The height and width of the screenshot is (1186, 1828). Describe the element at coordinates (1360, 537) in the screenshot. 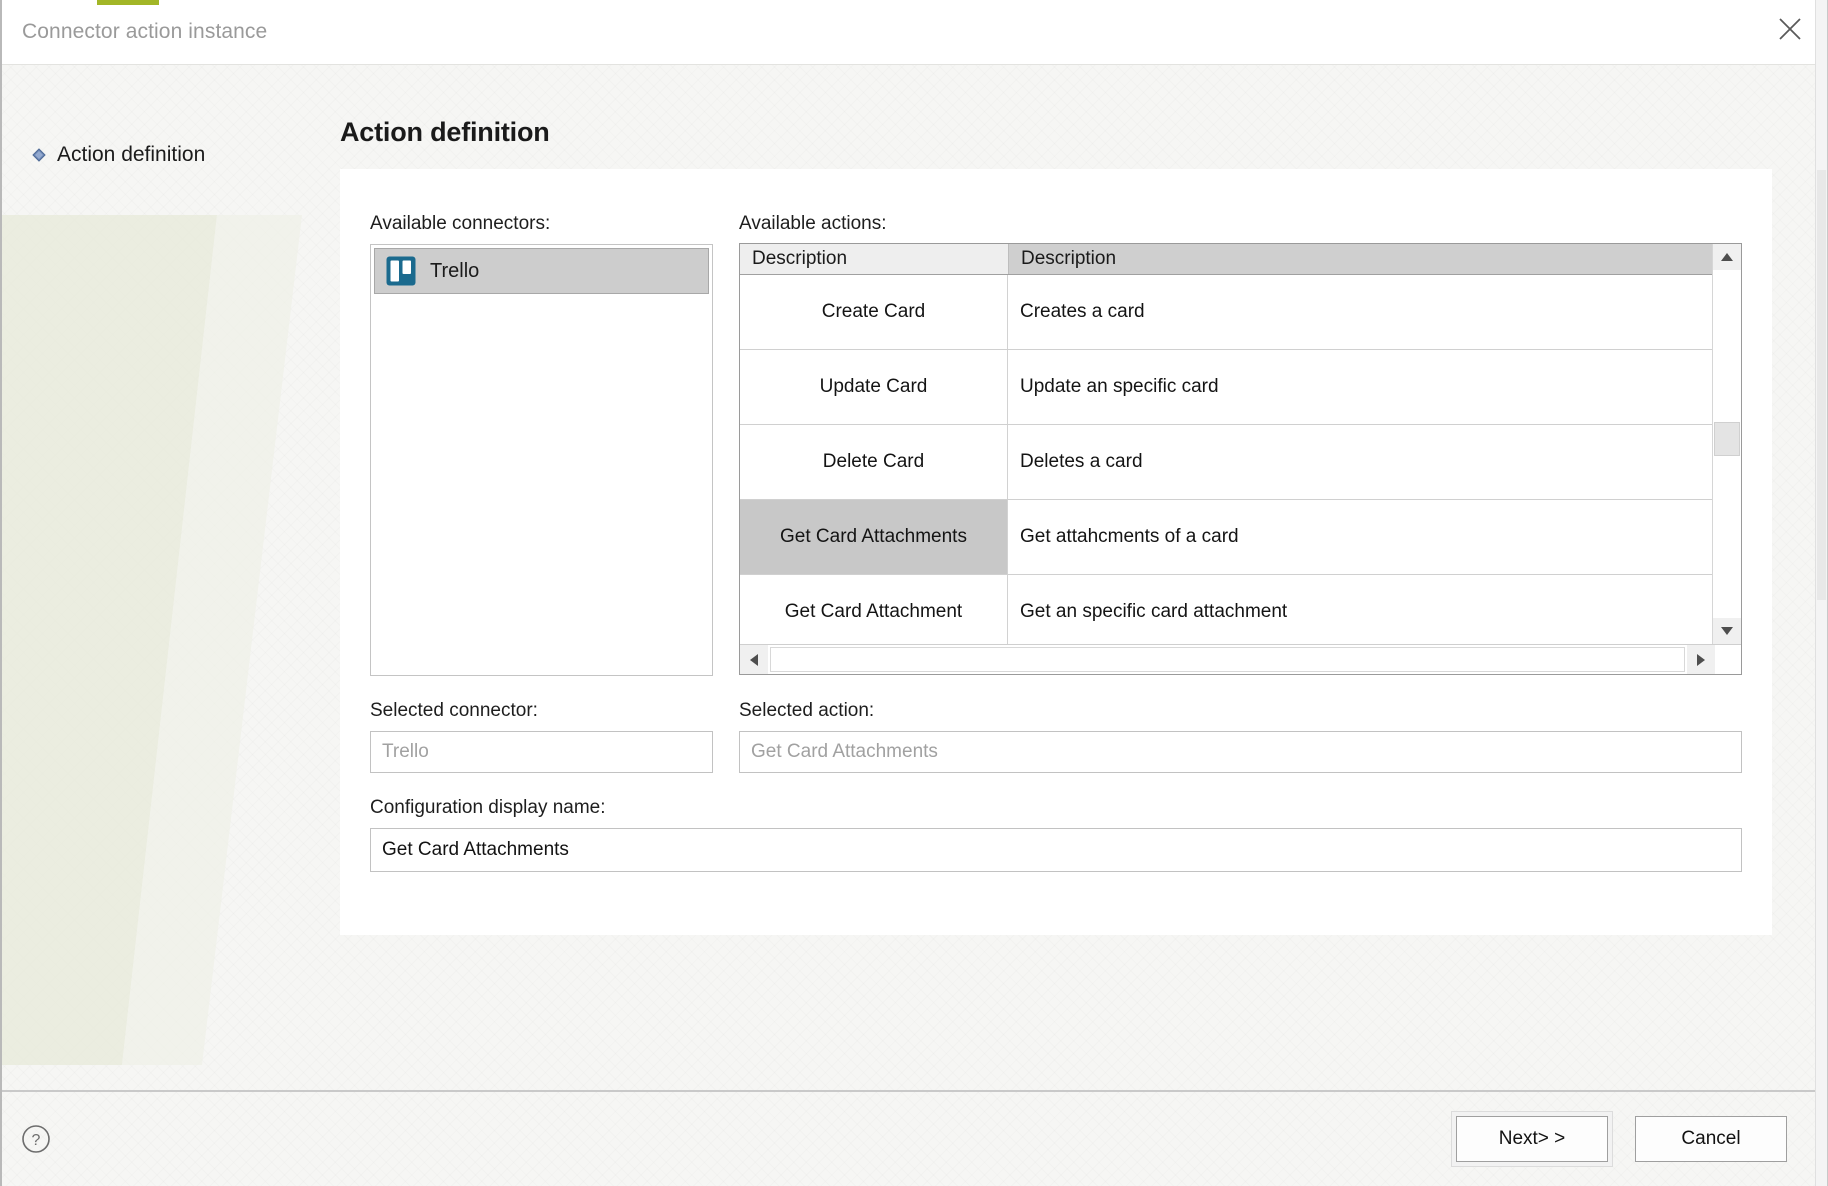

I see `cell-action-description: Get attahcments of a card` at that location.